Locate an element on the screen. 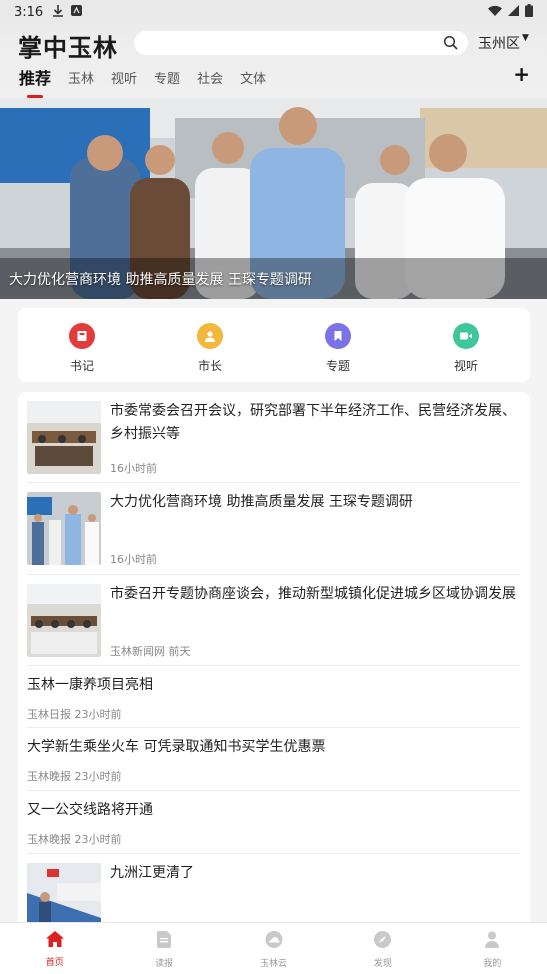 This screenshot has height=974, width=547. nav-label: 玉林云 is located at coordinates (274, 964).